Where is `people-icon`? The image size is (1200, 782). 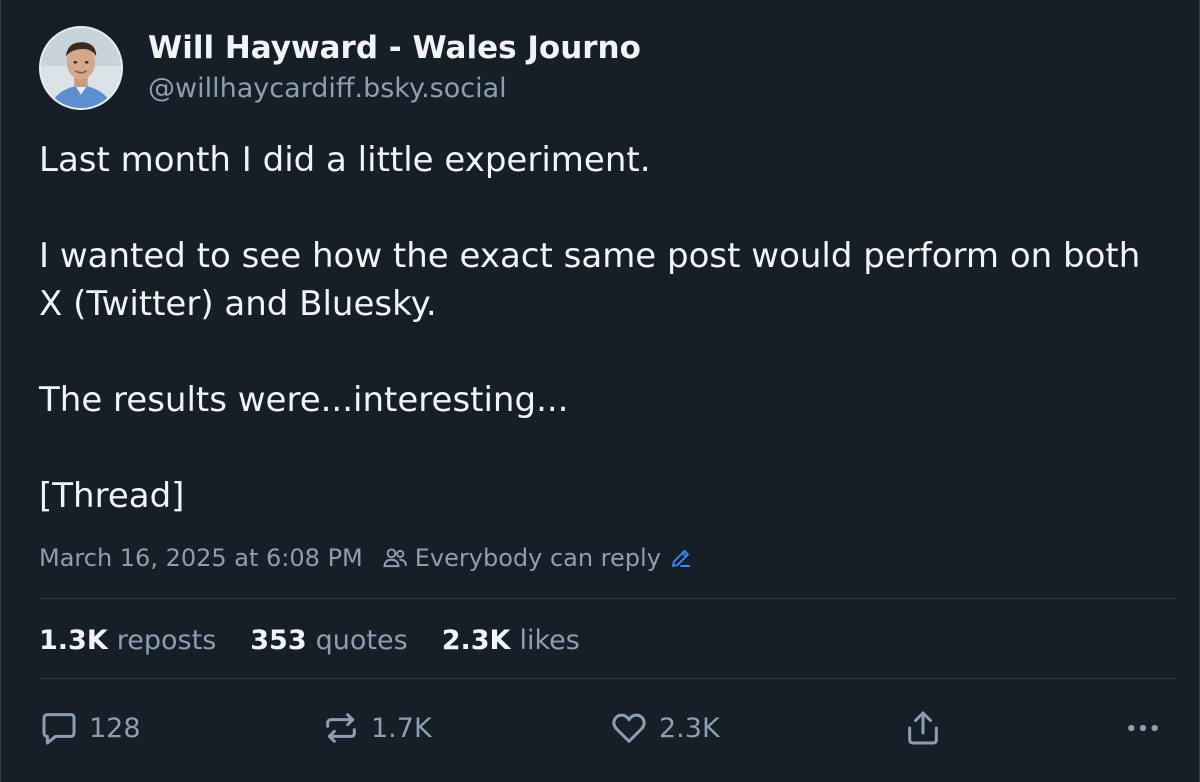
people-icon is located at coordinates (395, 558).